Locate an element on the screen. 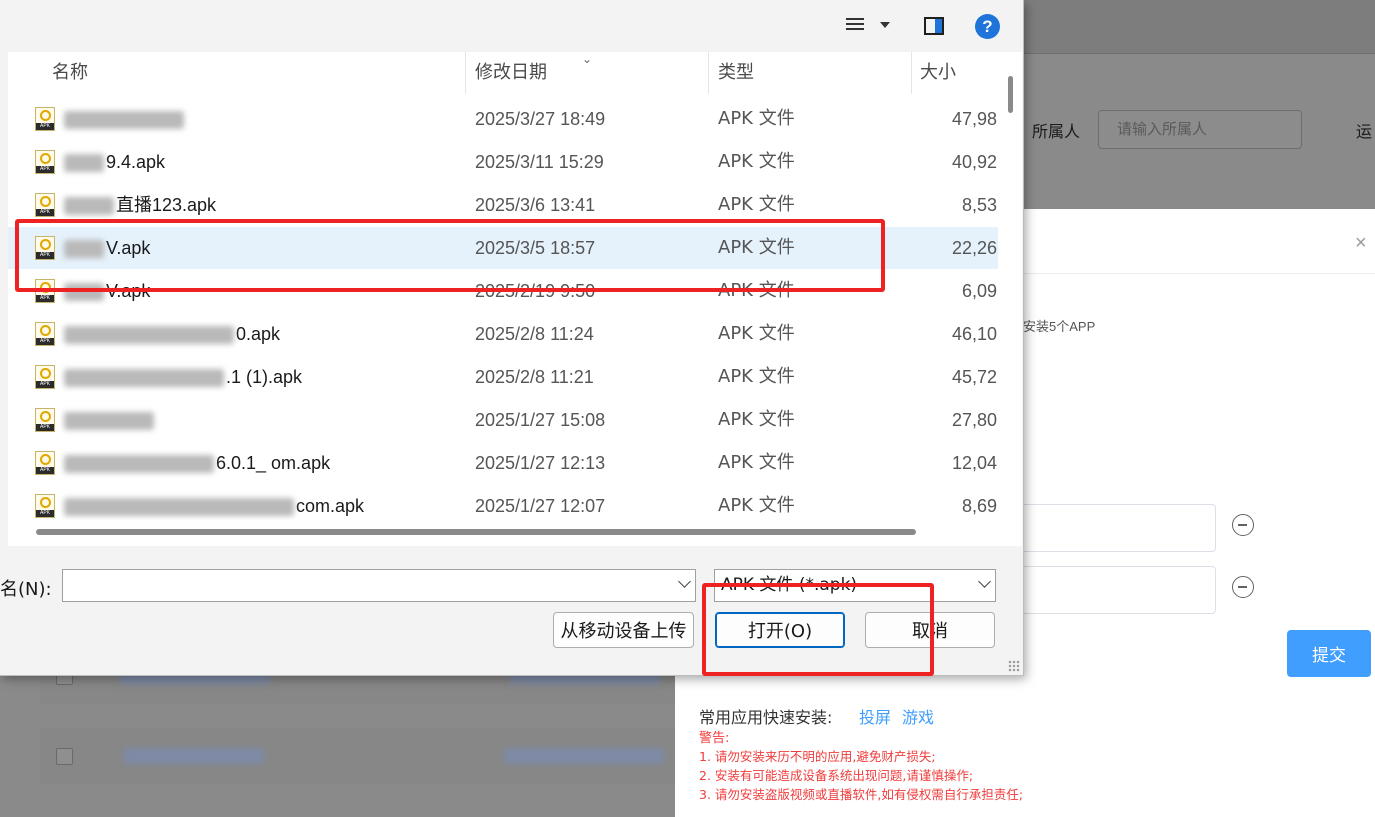  column-header-name: 名称 is located at coordinates (70, 73).